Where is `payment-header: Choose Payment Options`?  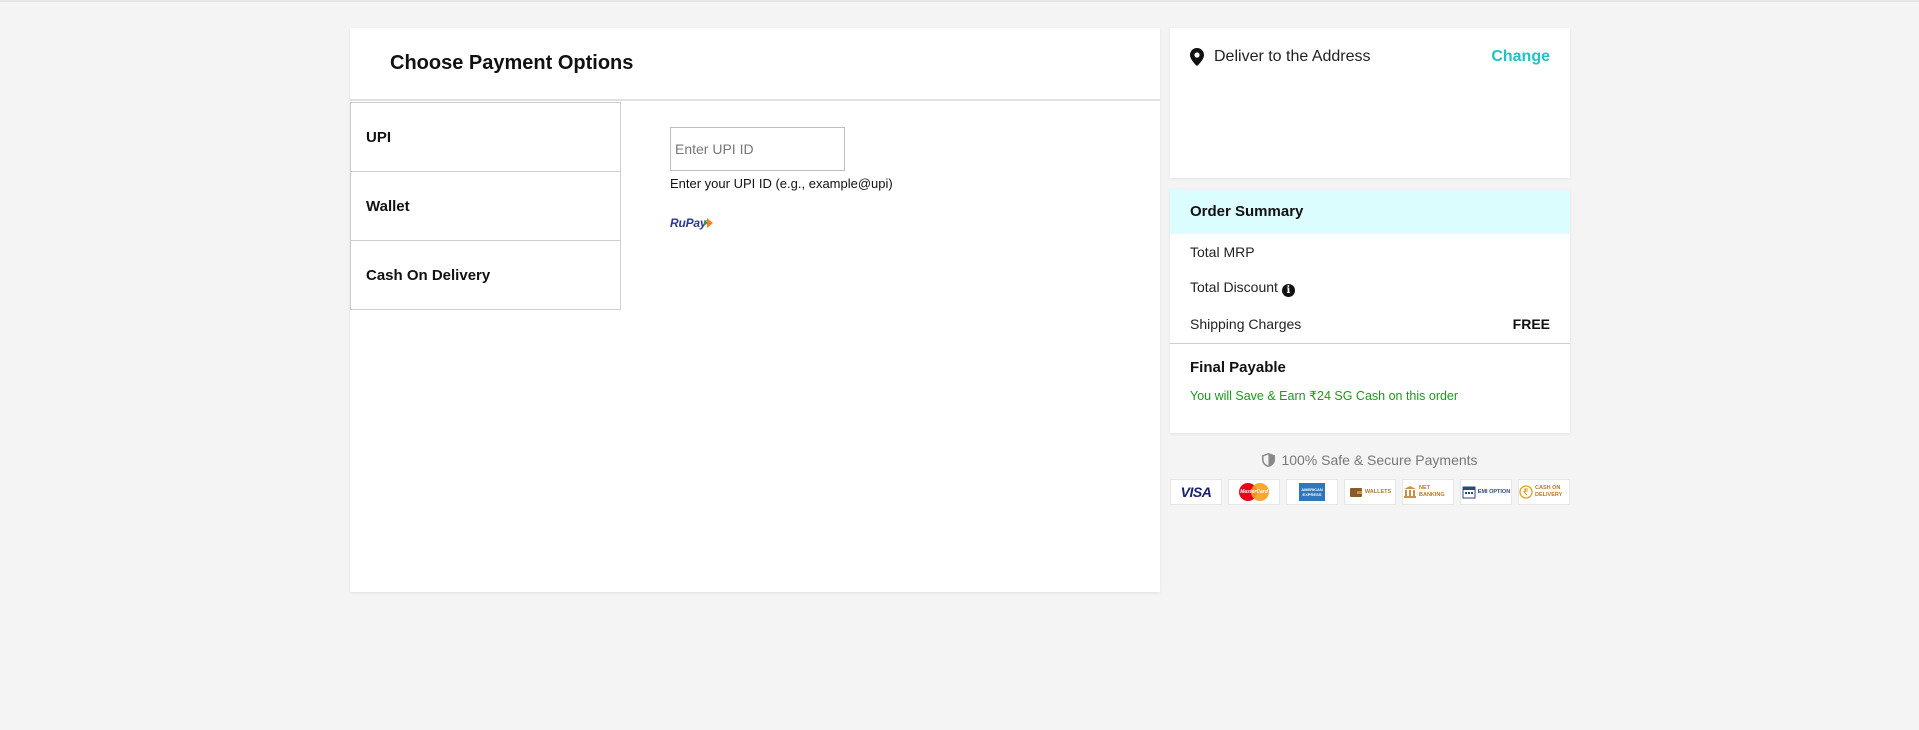 payment-header: Choose Payment Options is located at coordinates (755, 64).